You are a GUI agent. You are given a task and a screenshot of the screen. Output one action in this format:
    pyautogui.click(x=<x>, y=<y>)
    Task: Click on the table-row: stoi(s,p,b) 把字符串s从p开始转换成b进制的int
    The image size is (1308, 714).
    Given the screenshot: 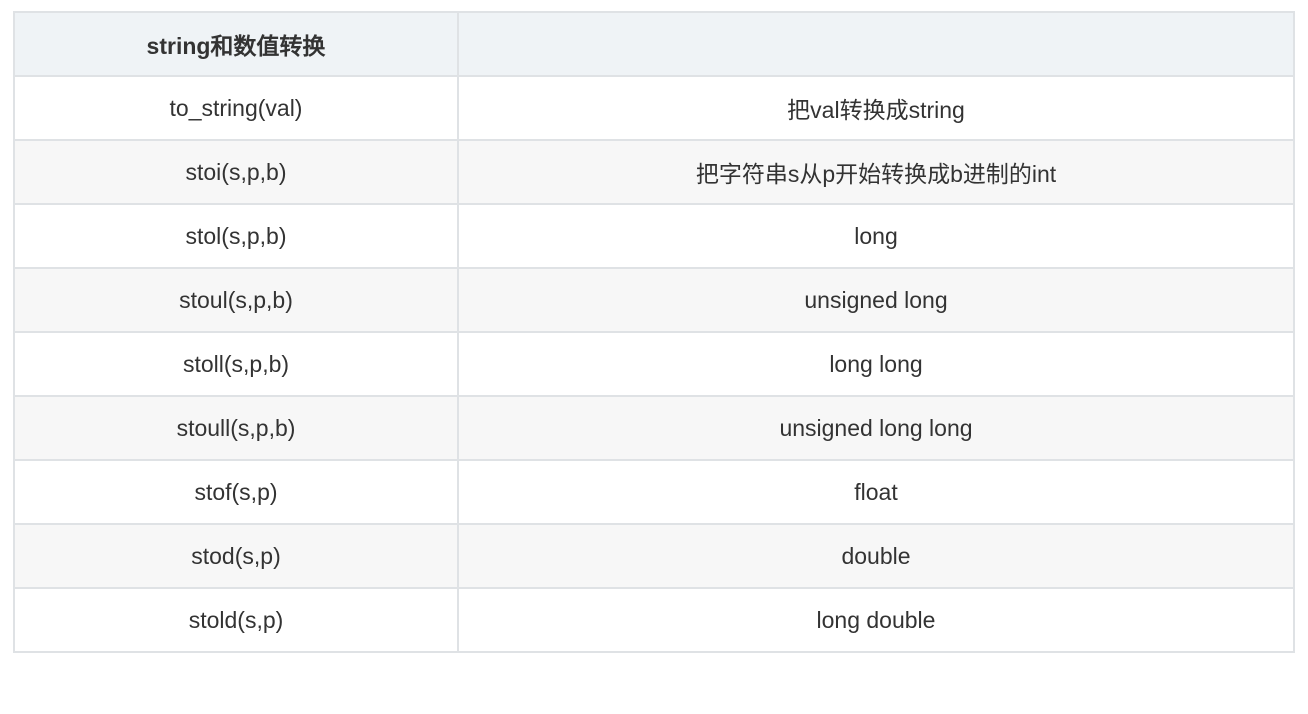 What is the action you would take?
    pyautogui.click(x=654, y=172)
    